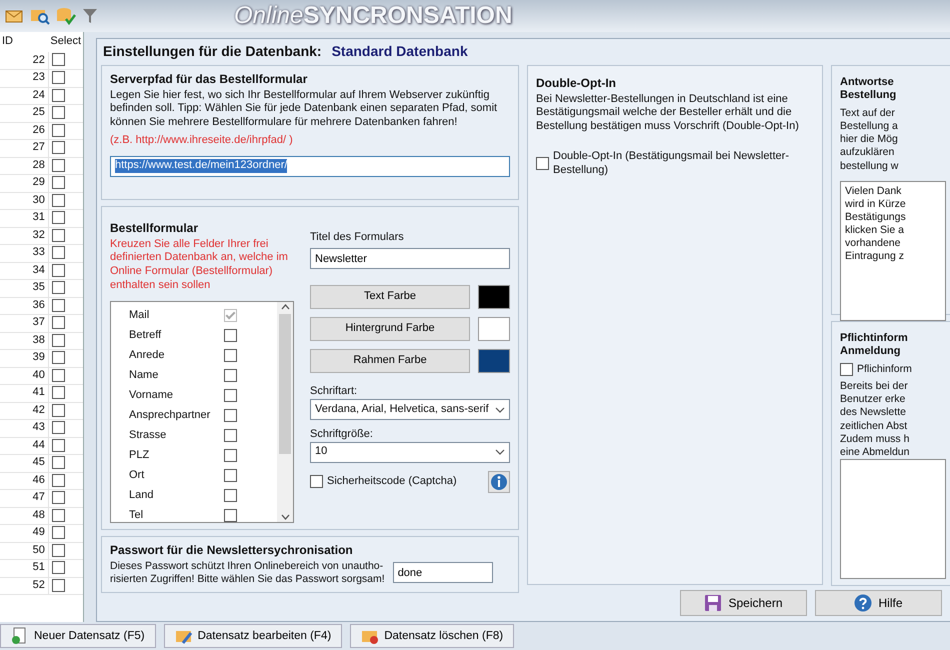  Describe the element at coordinates (390, 329) in the screenshot. I see `color-button: Hintergrund Farbe` at that location.